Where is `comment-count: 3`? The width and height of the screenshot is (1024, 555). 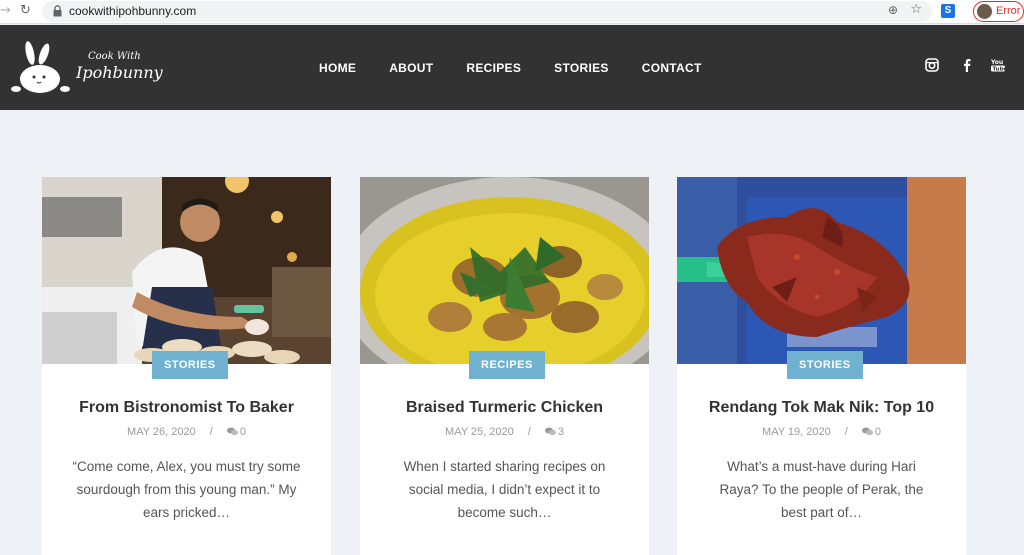
comment-count: 3 is located at coordinates (561, 432).